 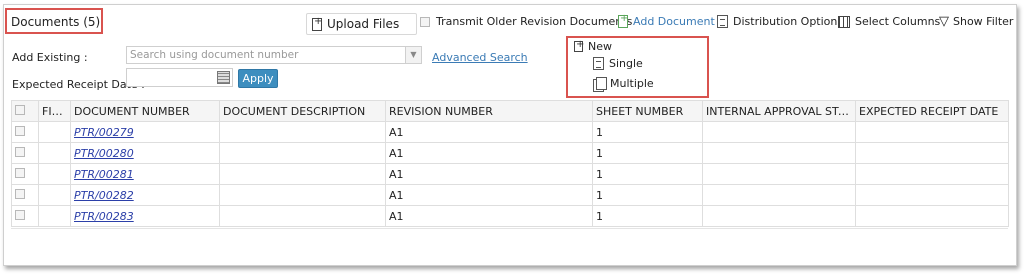 I want to click on document-search-select: Search using document number ▼, so click(x=274, y=55).